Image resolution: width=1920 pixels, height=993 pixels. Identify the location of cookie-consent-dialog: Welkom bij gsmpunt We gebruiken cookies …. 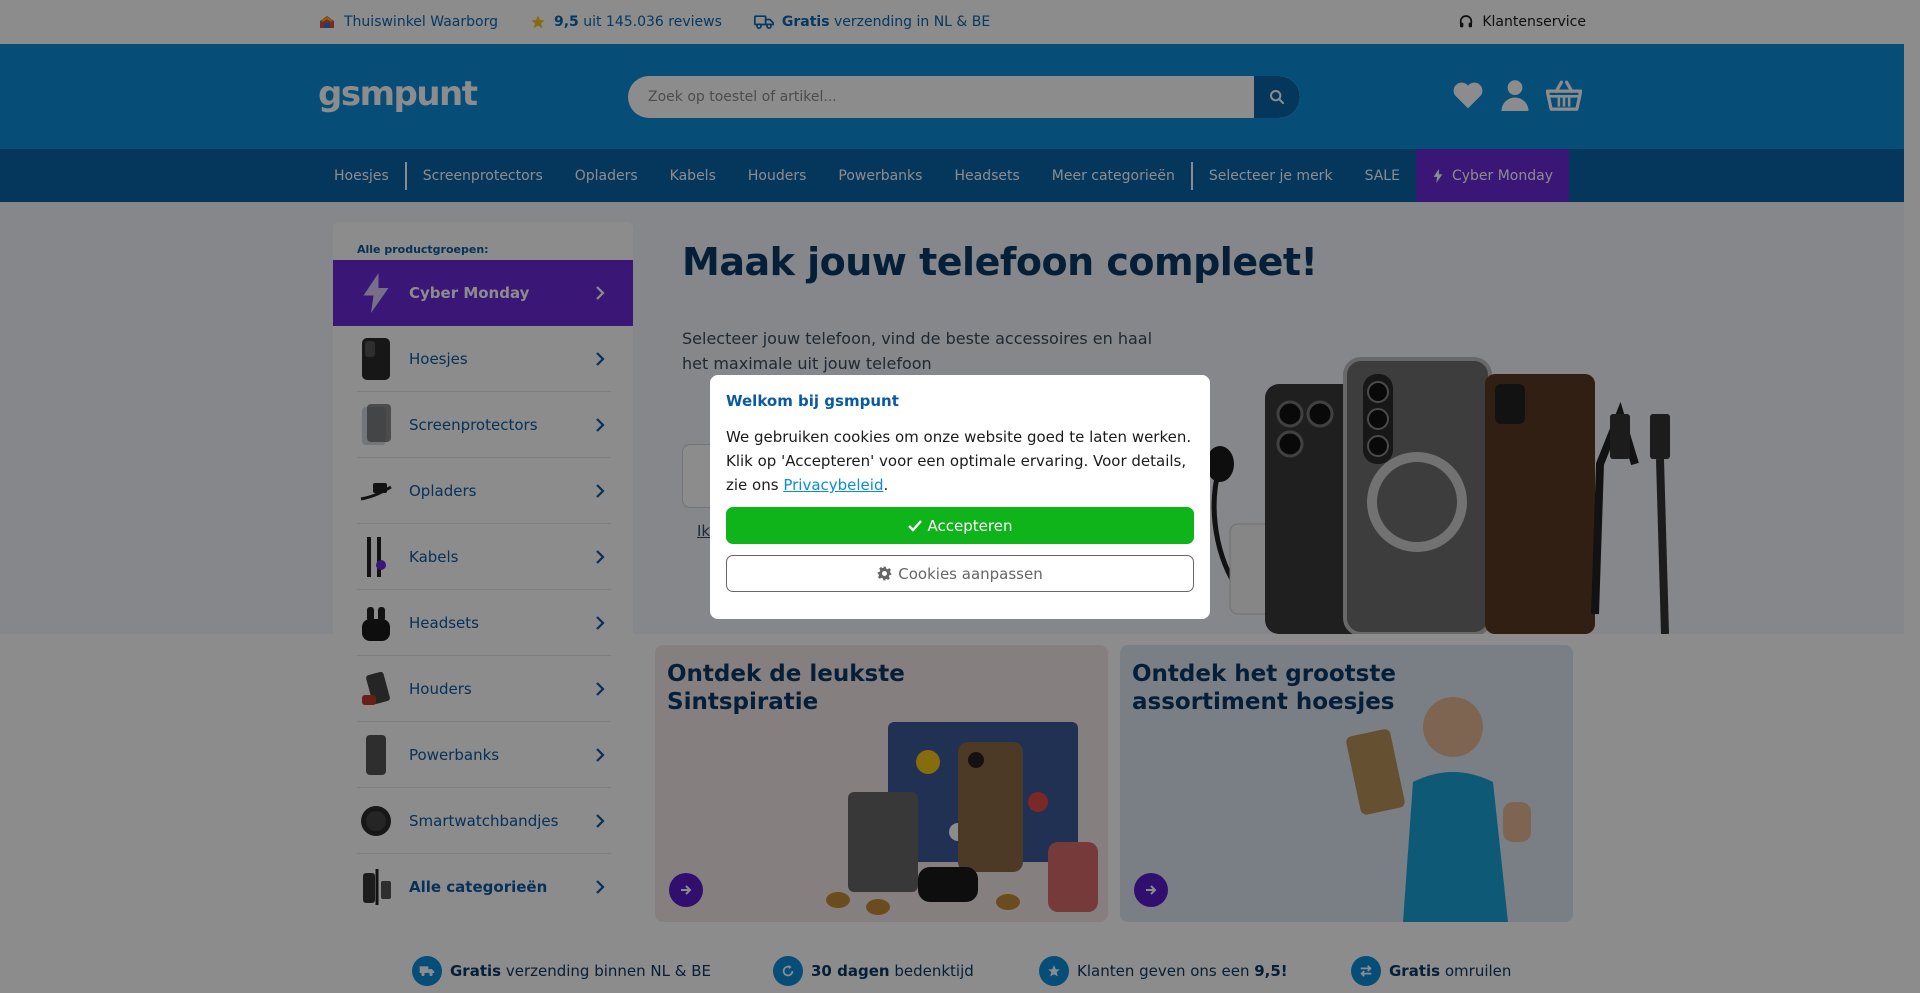
(960, 497).